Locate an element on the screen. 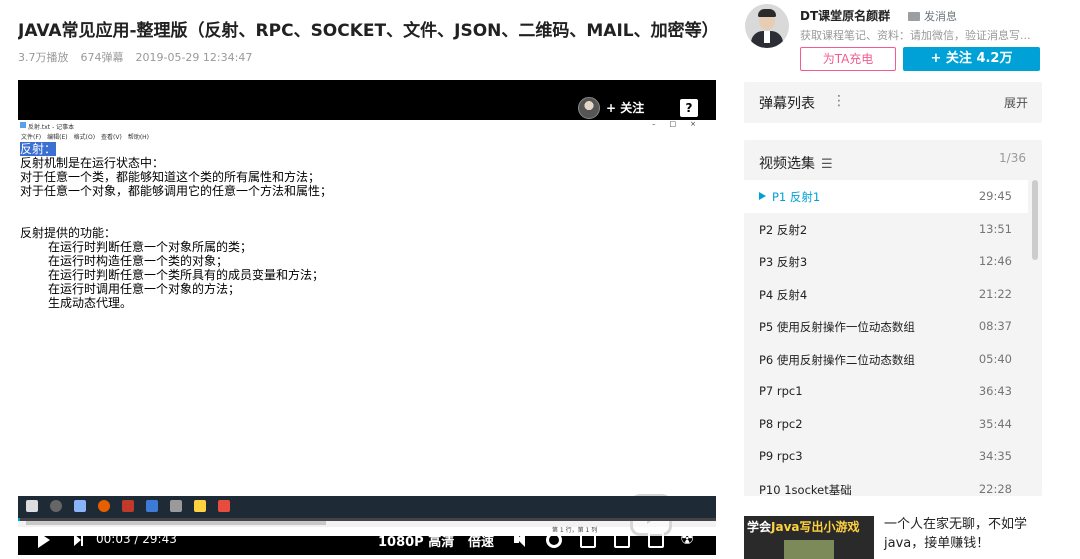 This screenshot has height=559, width=1080. episode-item: P6 使用反射操作二位动态数组 05:40 is located at coordinates (886, 359).